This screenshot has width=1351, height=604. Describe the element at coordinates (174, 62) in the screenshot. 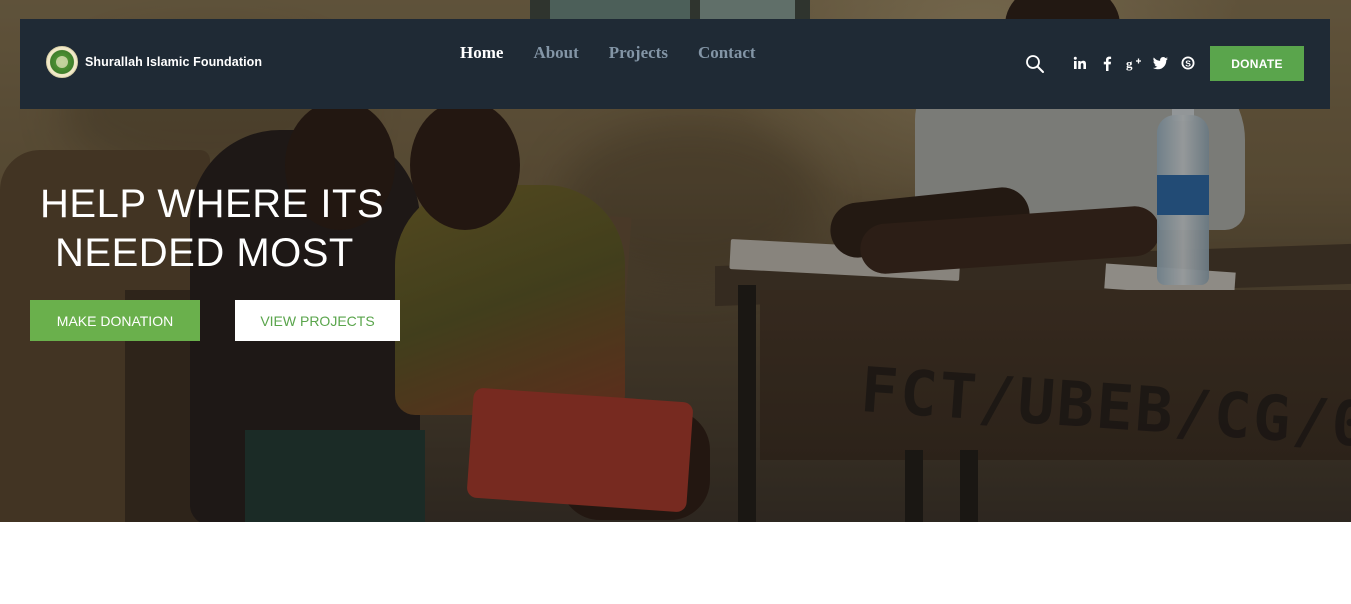

I see `site-name: Shurallah Islamic Foundation` at that location.